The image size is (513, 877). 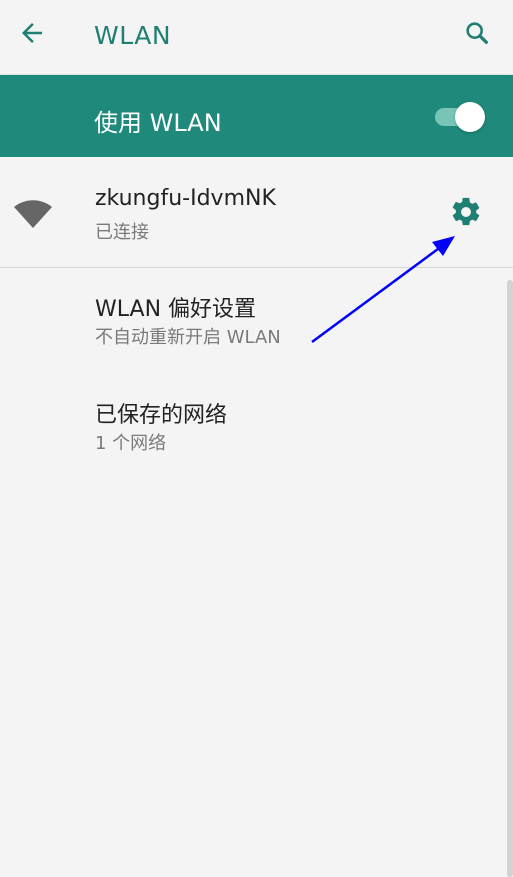 I want to click on wlan-preferences-subtitle: 不自动重新开启 WLAN, so click(x=188, y=337).